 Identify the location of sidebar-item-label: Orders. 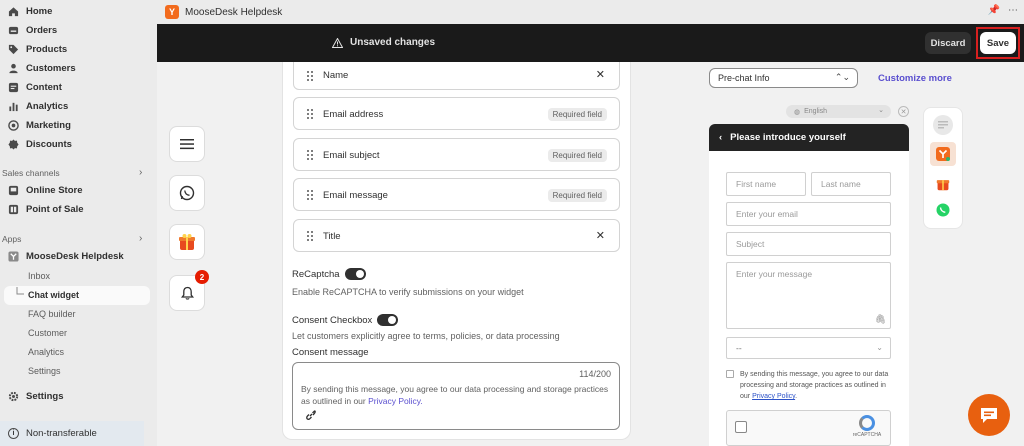
(42, 30).